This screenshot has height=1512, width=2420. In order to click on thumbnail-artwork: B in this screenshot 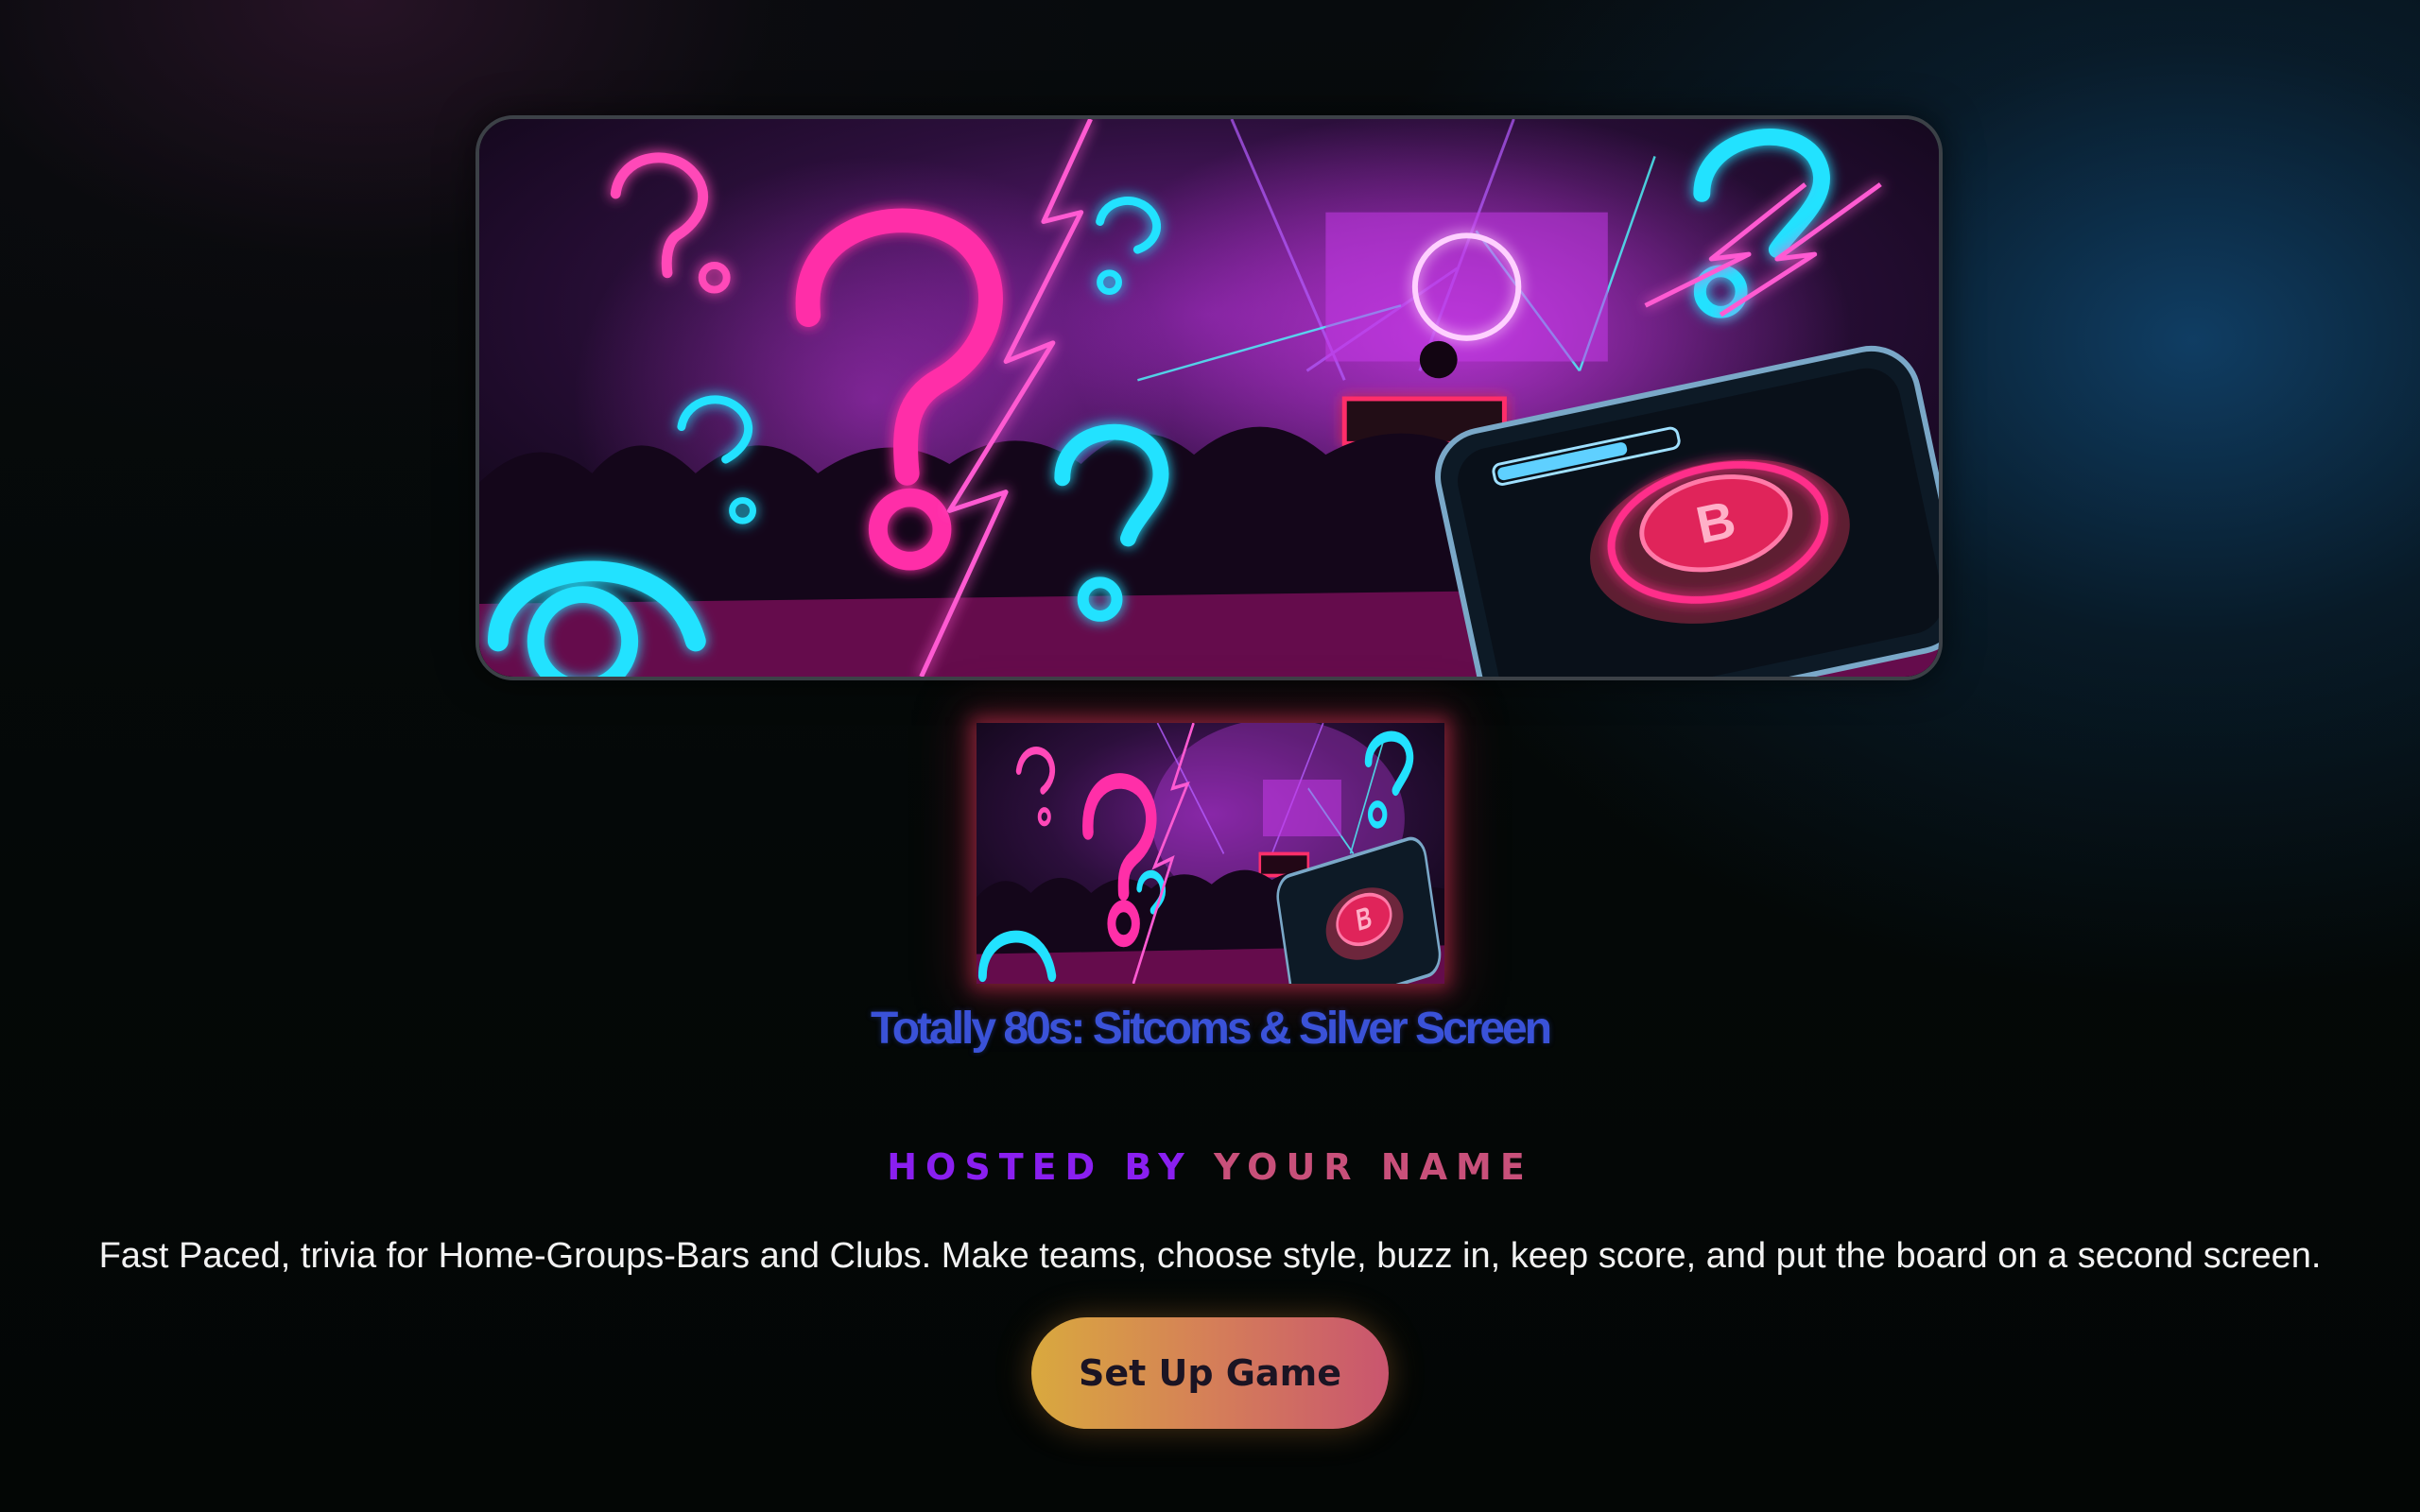, I will do `click(1210, 853)`.